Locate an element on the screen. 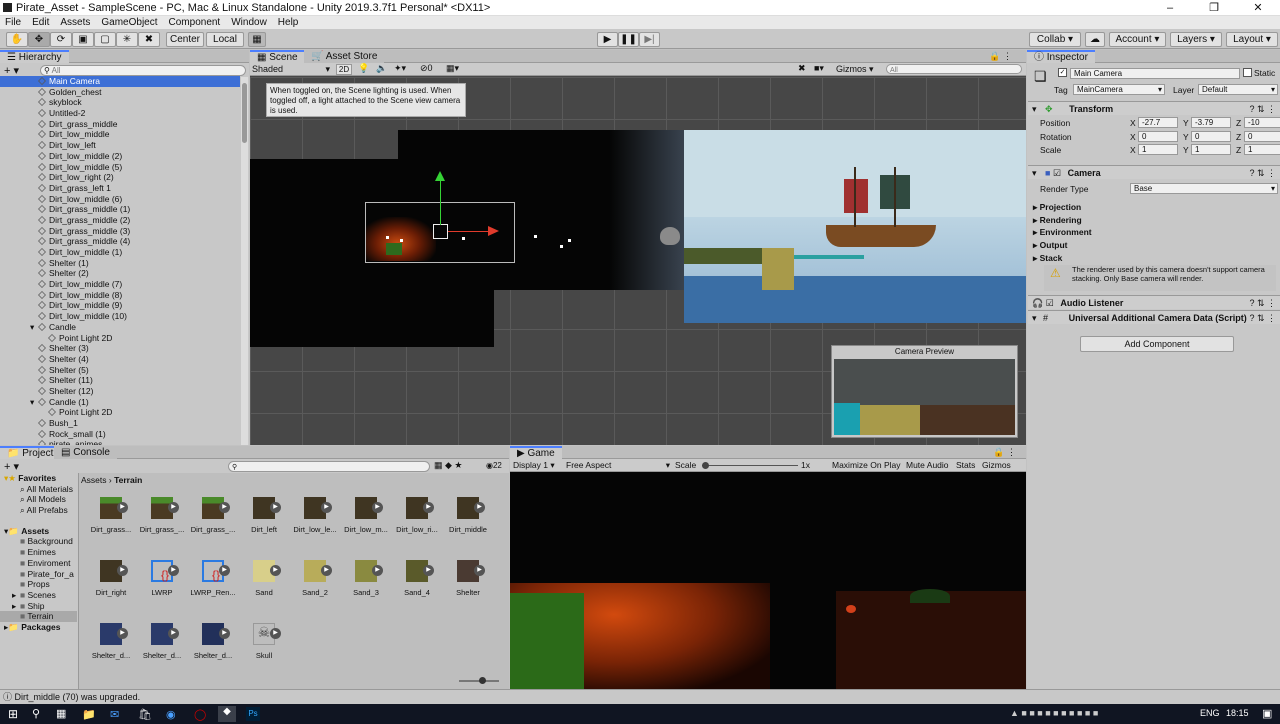  lock-icon: 🔒 ⋮ is located at coordinates (1004, 452).